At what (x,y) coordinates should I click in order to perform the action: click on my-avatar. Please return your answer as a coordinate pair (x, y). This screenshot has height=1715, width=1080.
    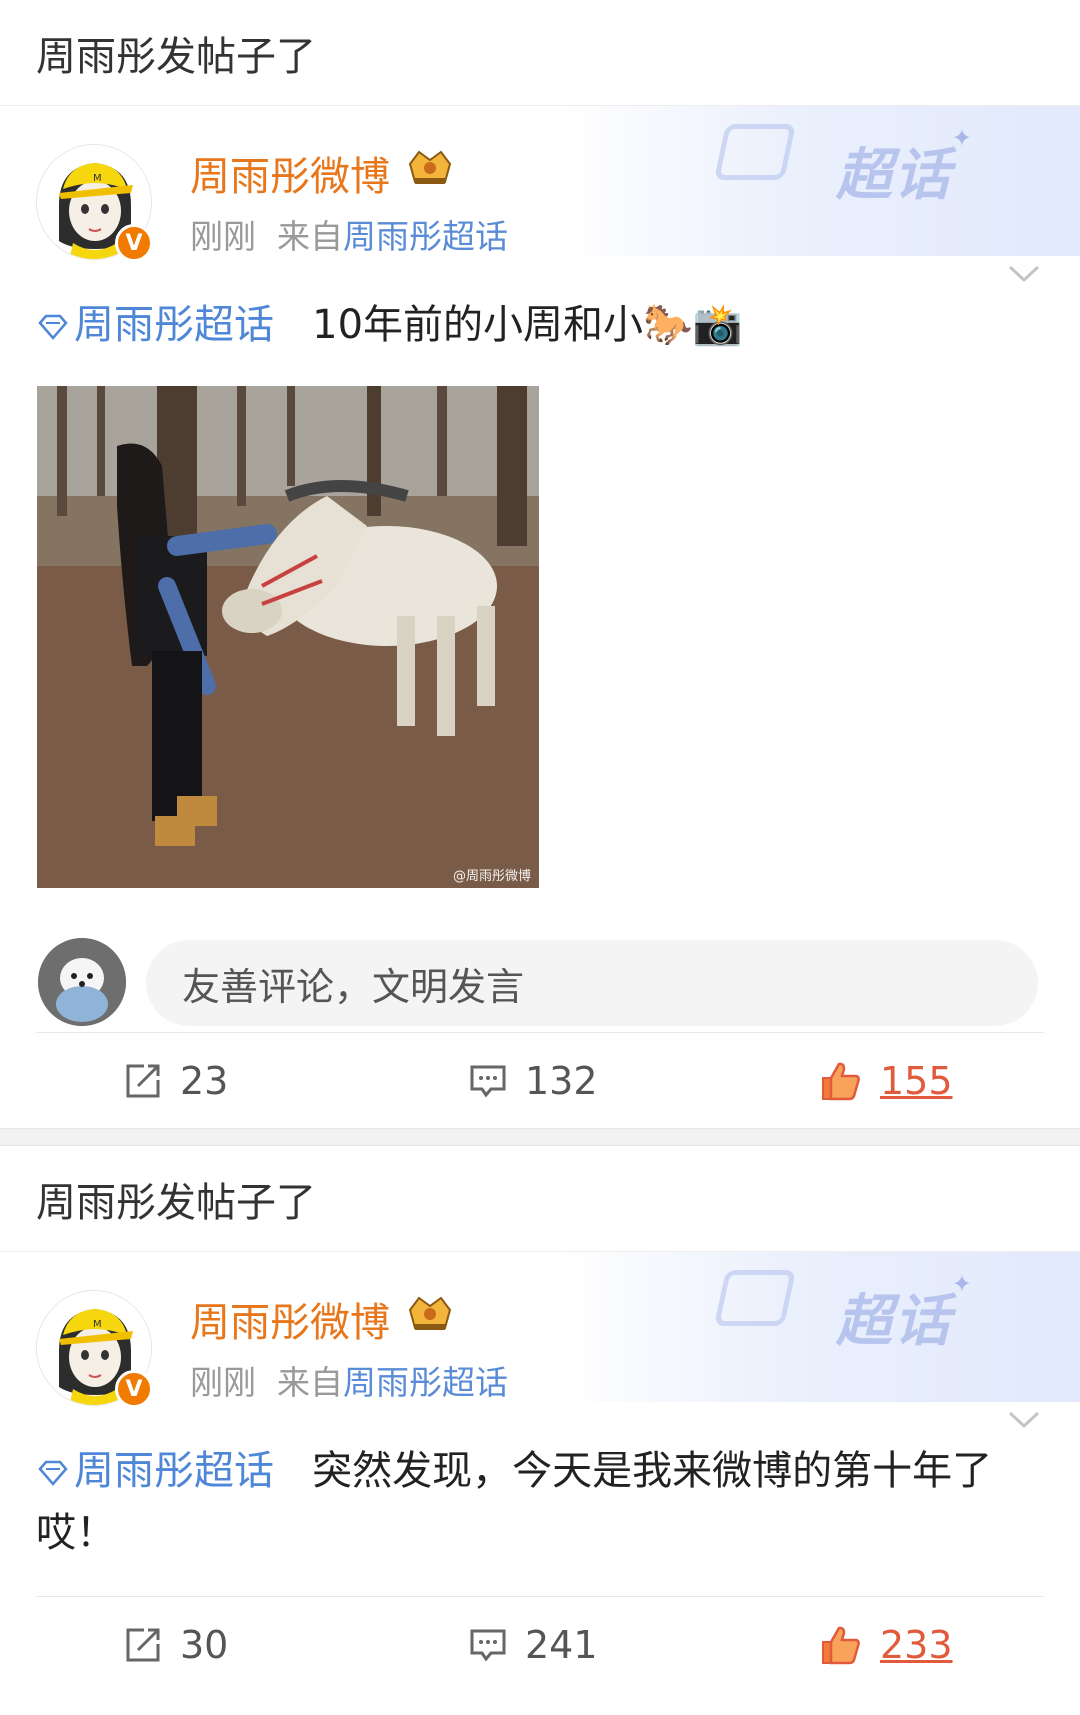
    Looking at the image, I should click on (82, 982).